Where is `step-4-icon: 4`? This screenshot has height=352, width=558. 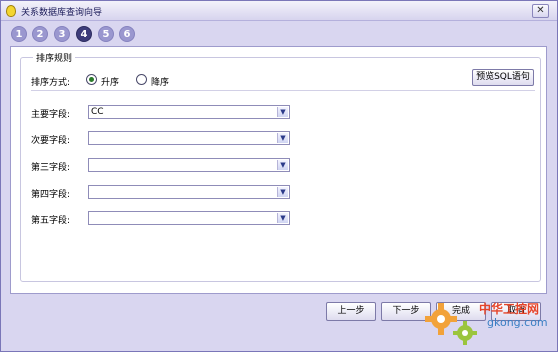
step-4-icon: 4 is located at coordinates (84, 34).